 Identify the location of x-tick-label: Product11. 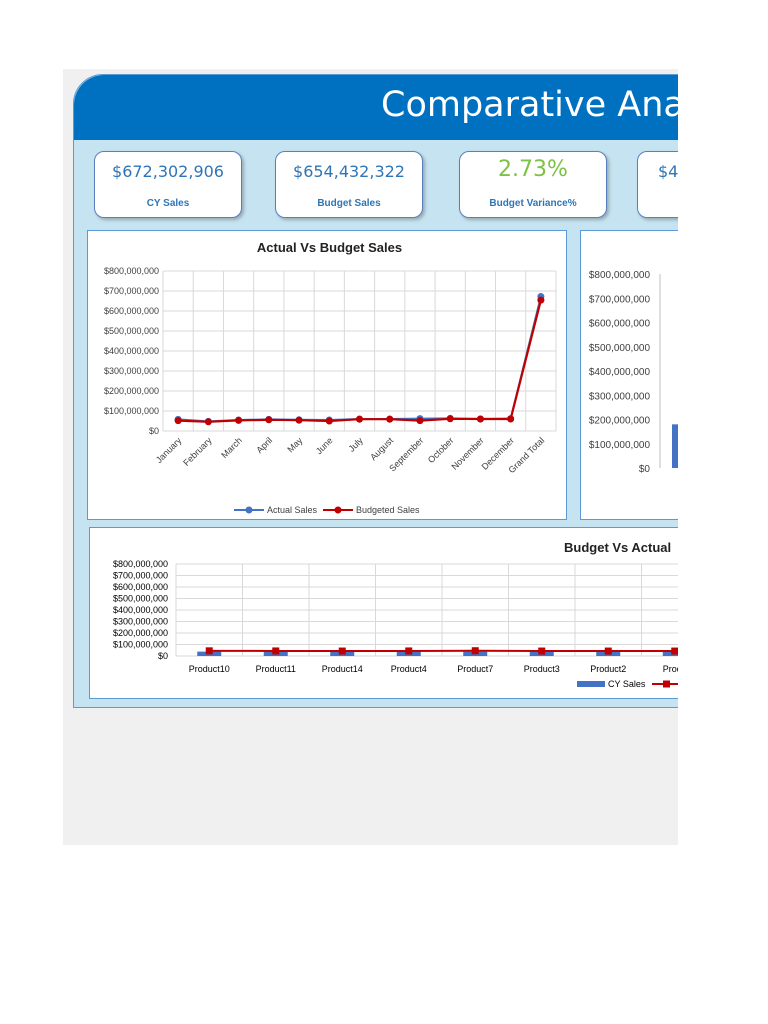
(276, 669).